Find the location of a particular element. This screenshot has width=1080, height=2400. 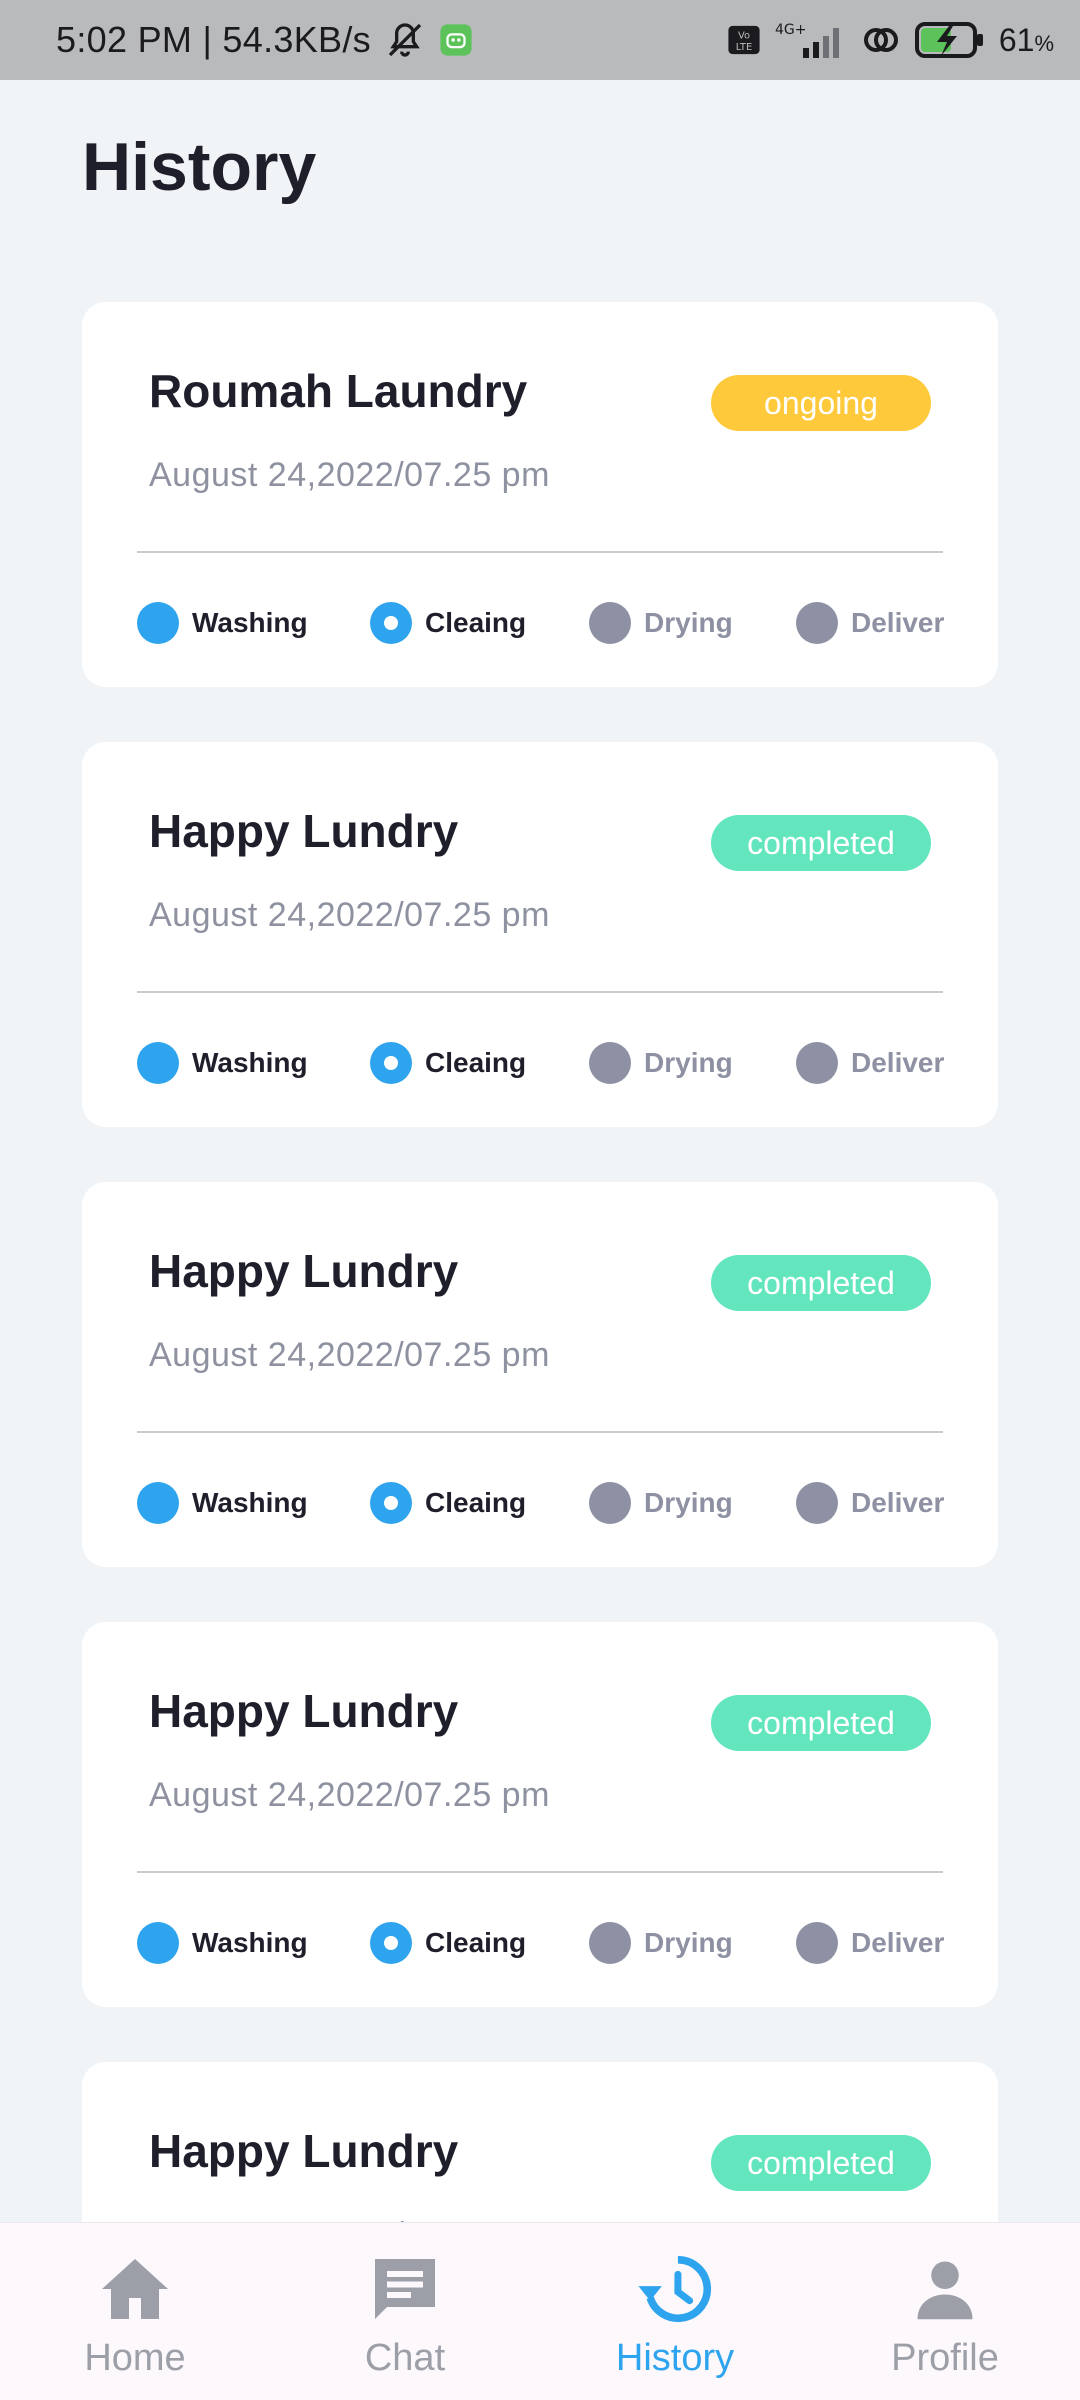

status-badge: ongoing is located at coordinates (821, 403).